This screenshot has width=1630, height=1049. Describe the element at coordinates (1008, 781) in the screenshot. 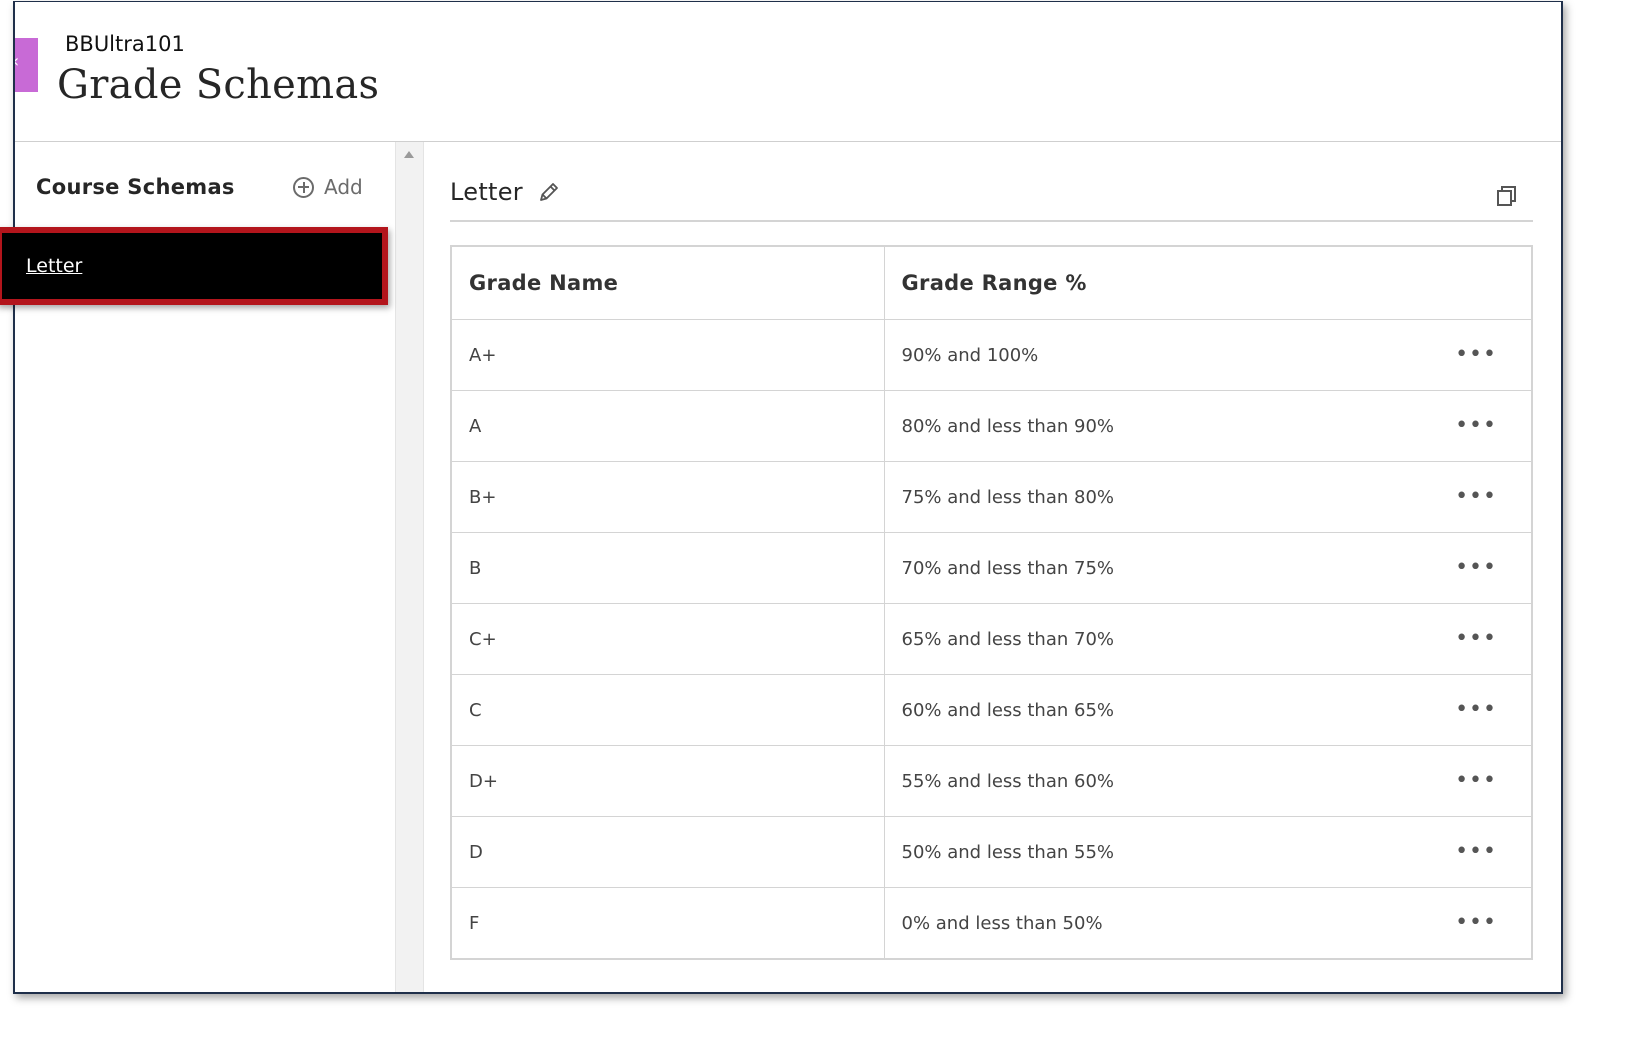

I see `grade-range-text: 55% and less than 60%` at that location.